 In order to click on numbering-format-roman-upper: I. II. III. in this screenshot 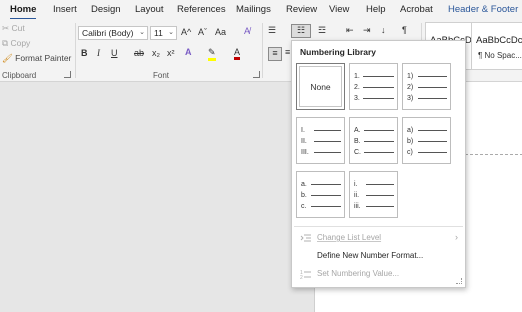, I will do `click(320, 140)`.